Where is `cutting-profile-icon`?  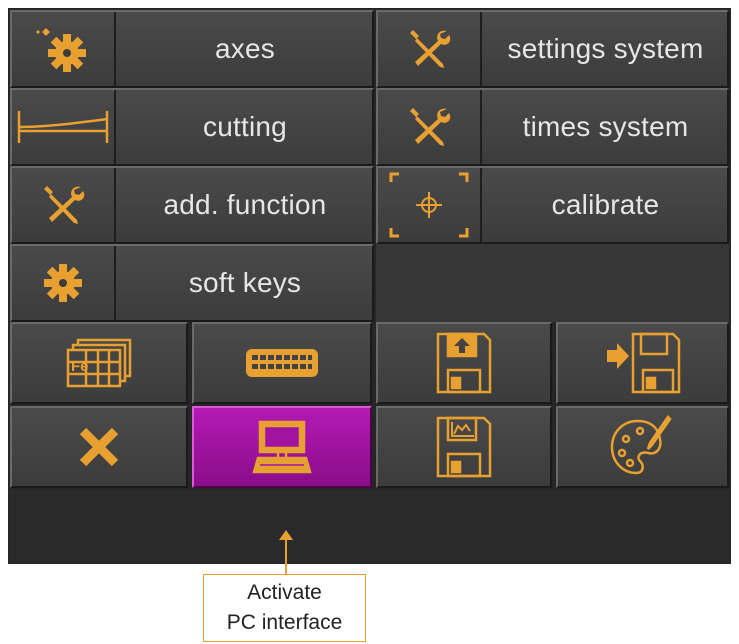 cutting-profile-icon is located at coordinates (64, 127).